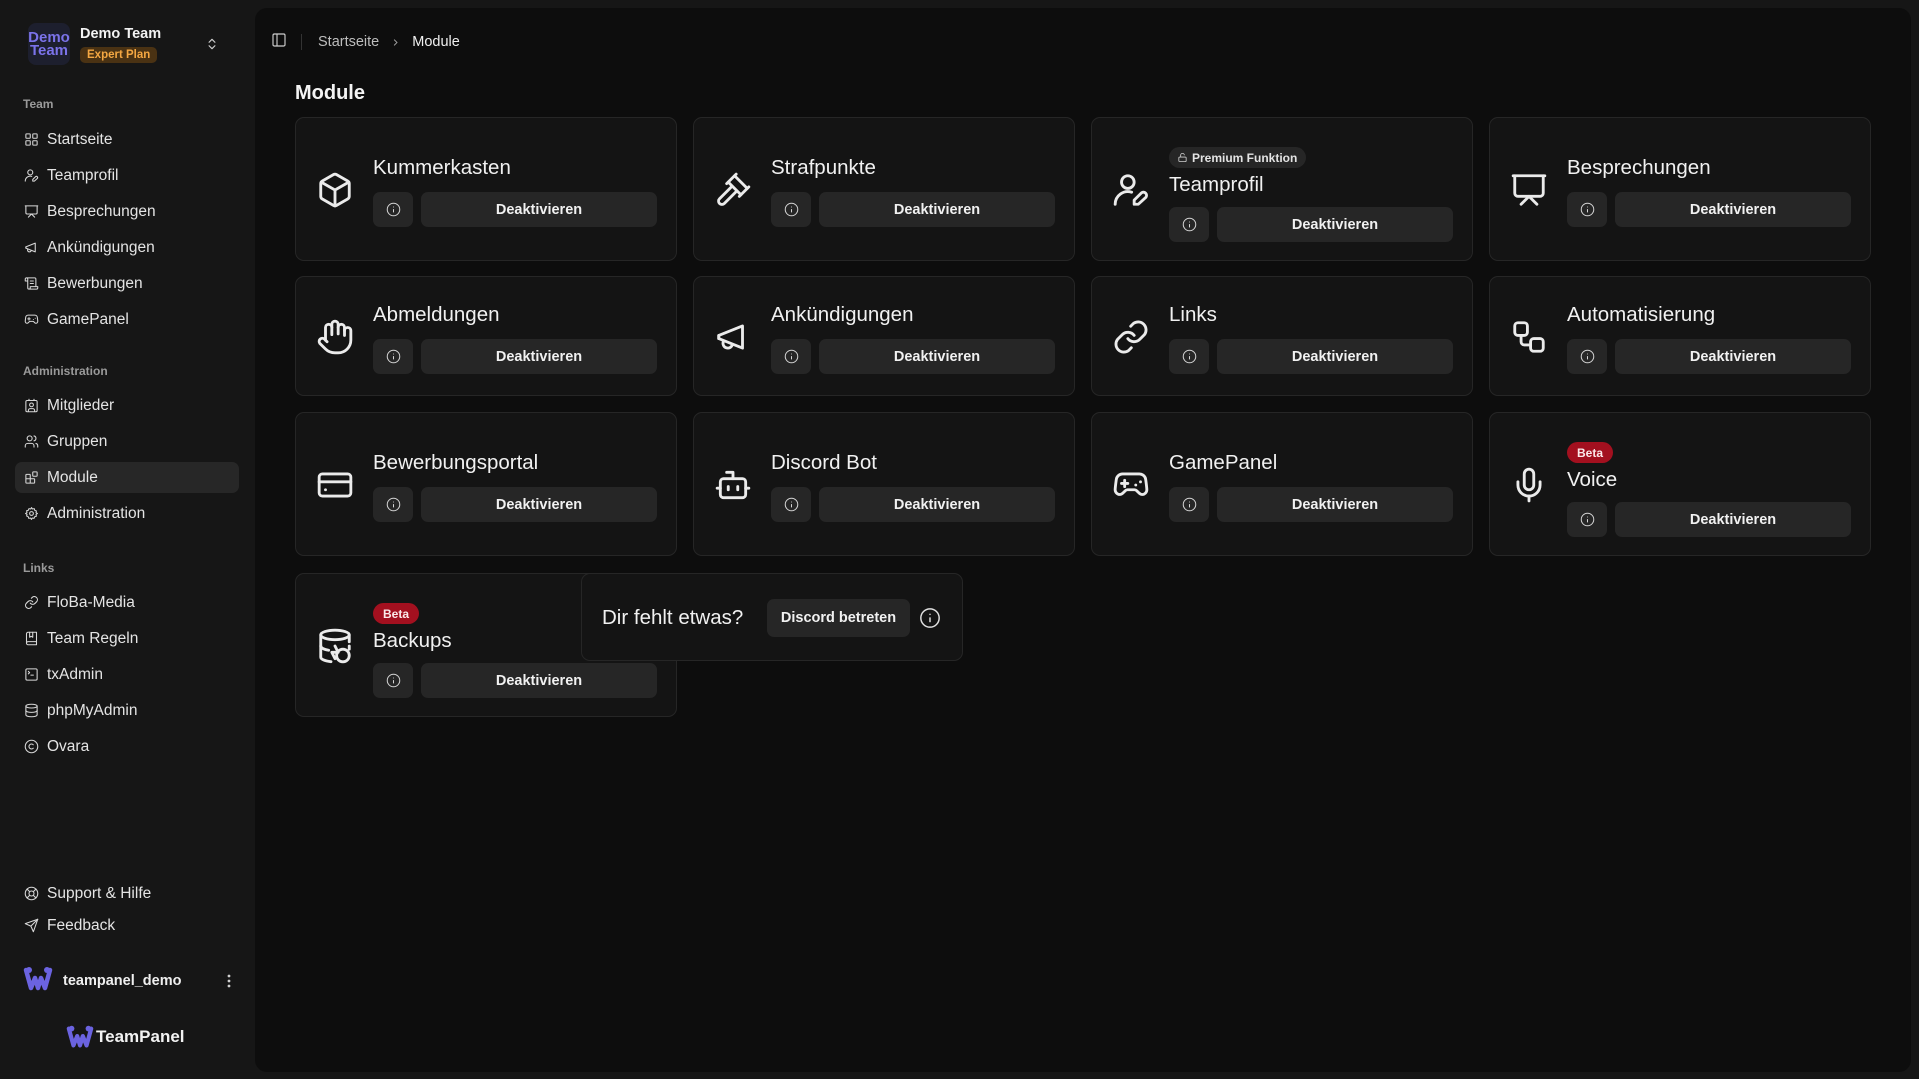  Describe the element at coordinates (127, 139) in the screenshot. I see `sidebar-item-startseite: Startseite` at that location.